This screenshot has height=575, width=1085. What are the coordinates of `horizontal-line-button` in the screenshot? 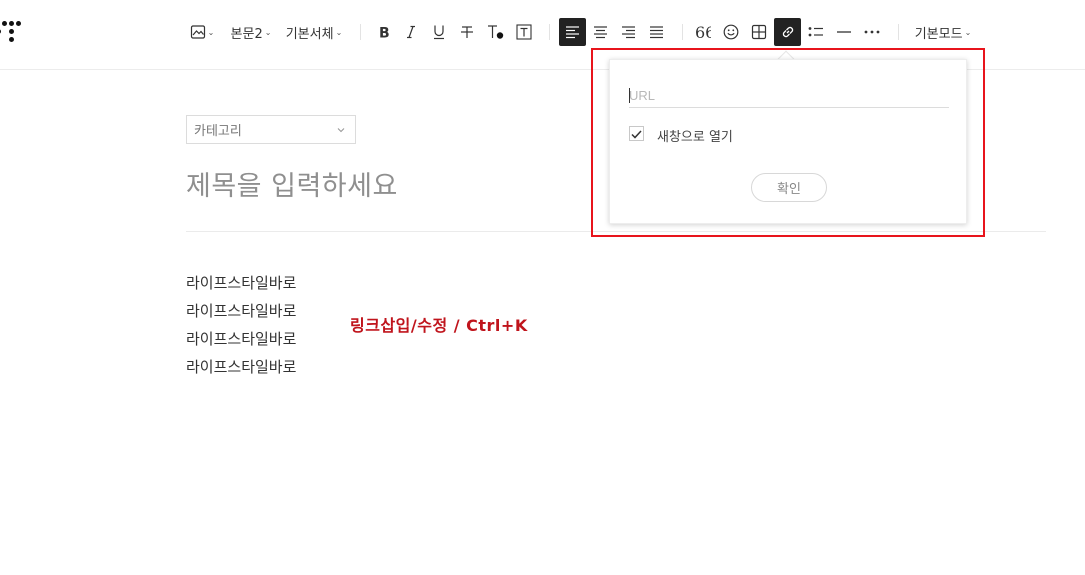 It's located at (844, 32).